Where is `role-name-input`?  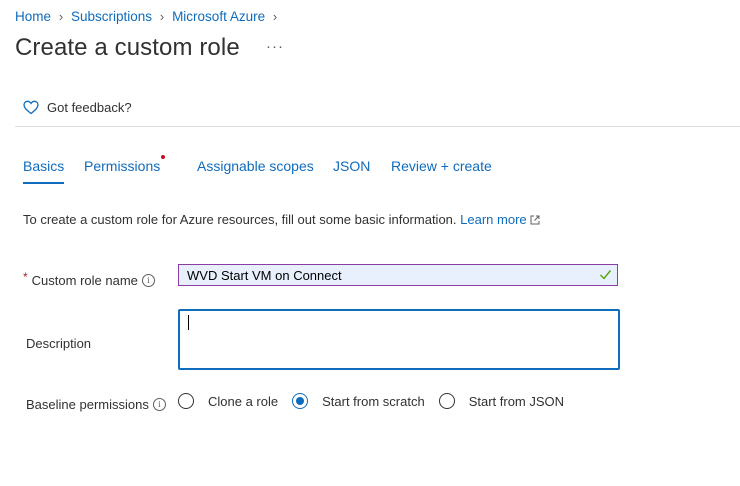
role-name-input is located at coordinates (387, 275).